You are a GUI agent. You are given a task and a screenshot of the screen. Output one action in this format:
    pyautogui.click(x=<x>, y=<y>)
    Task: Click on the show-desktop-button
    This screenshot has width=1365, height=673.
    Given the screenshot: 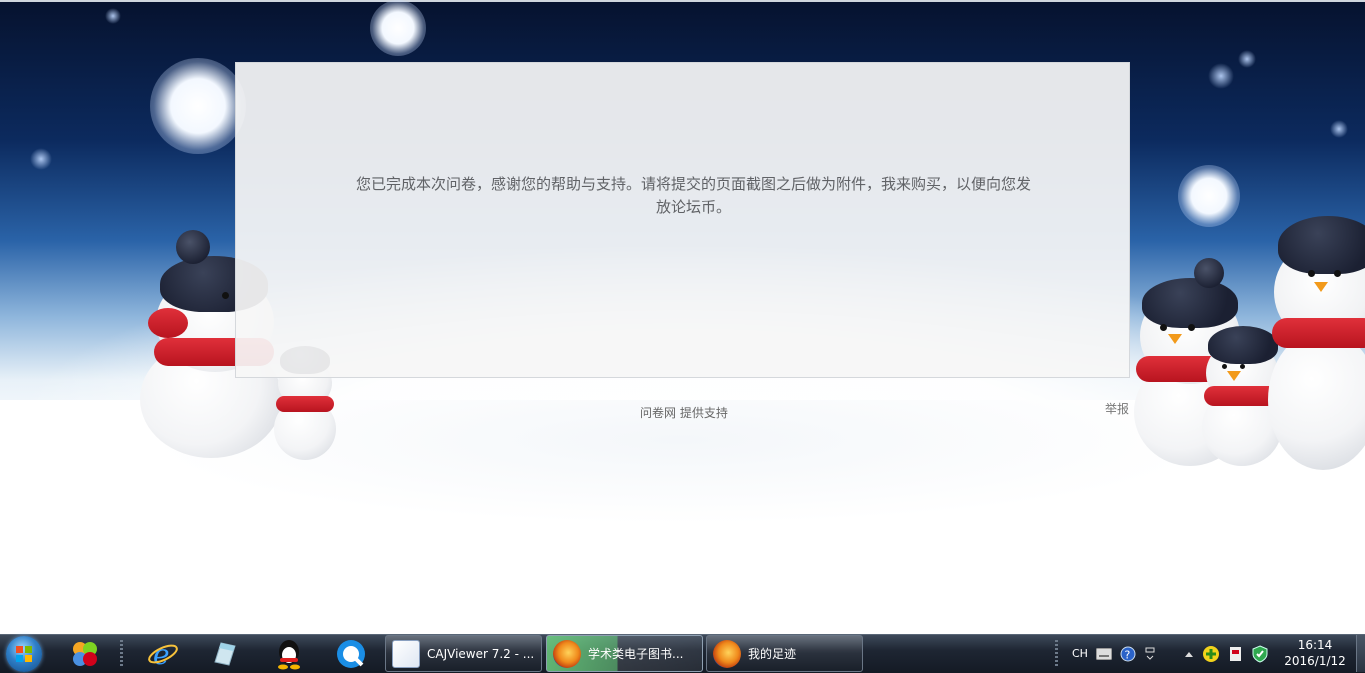 What is the action you would take?
    pyautogui.click(x=1360, y=653)
    